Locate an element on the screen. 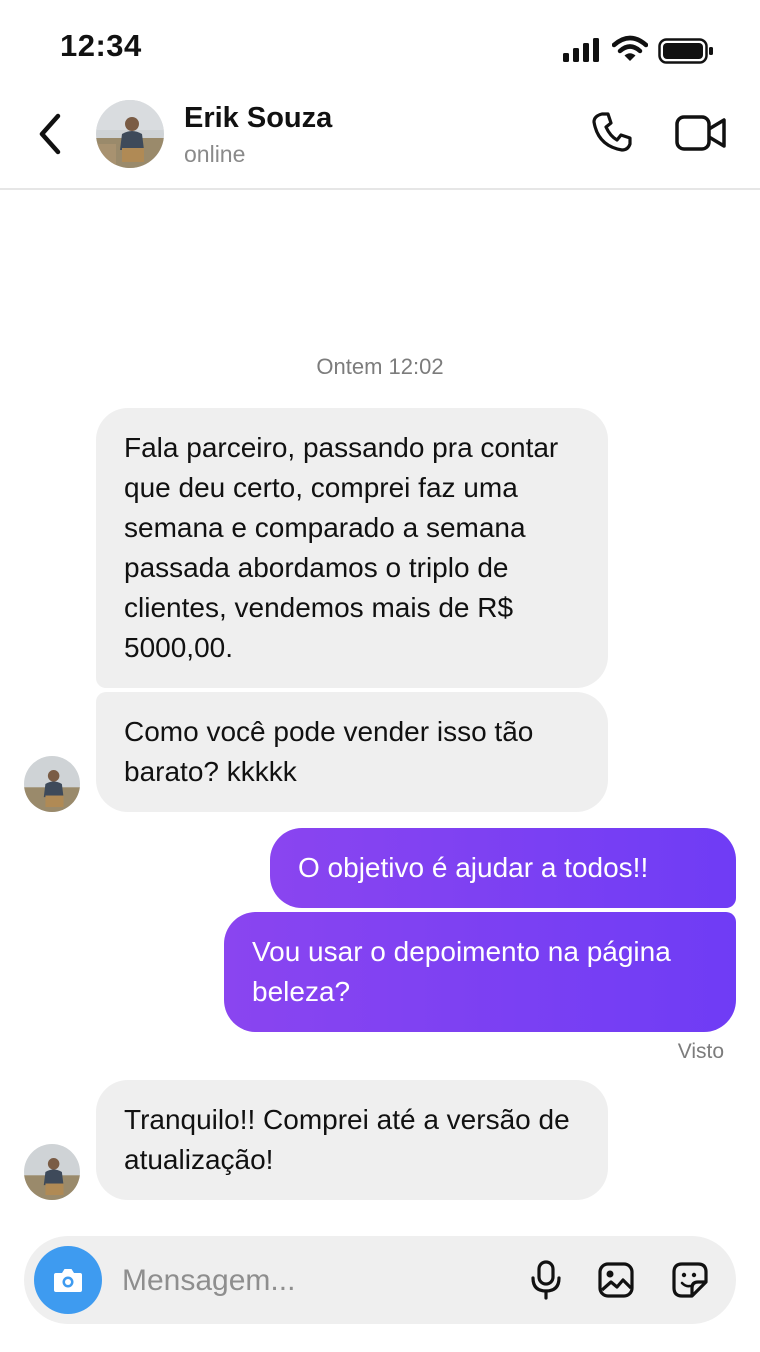 This screenshot has height=1352, width=760. microphone-icon is located at coordinates (546, 1280).